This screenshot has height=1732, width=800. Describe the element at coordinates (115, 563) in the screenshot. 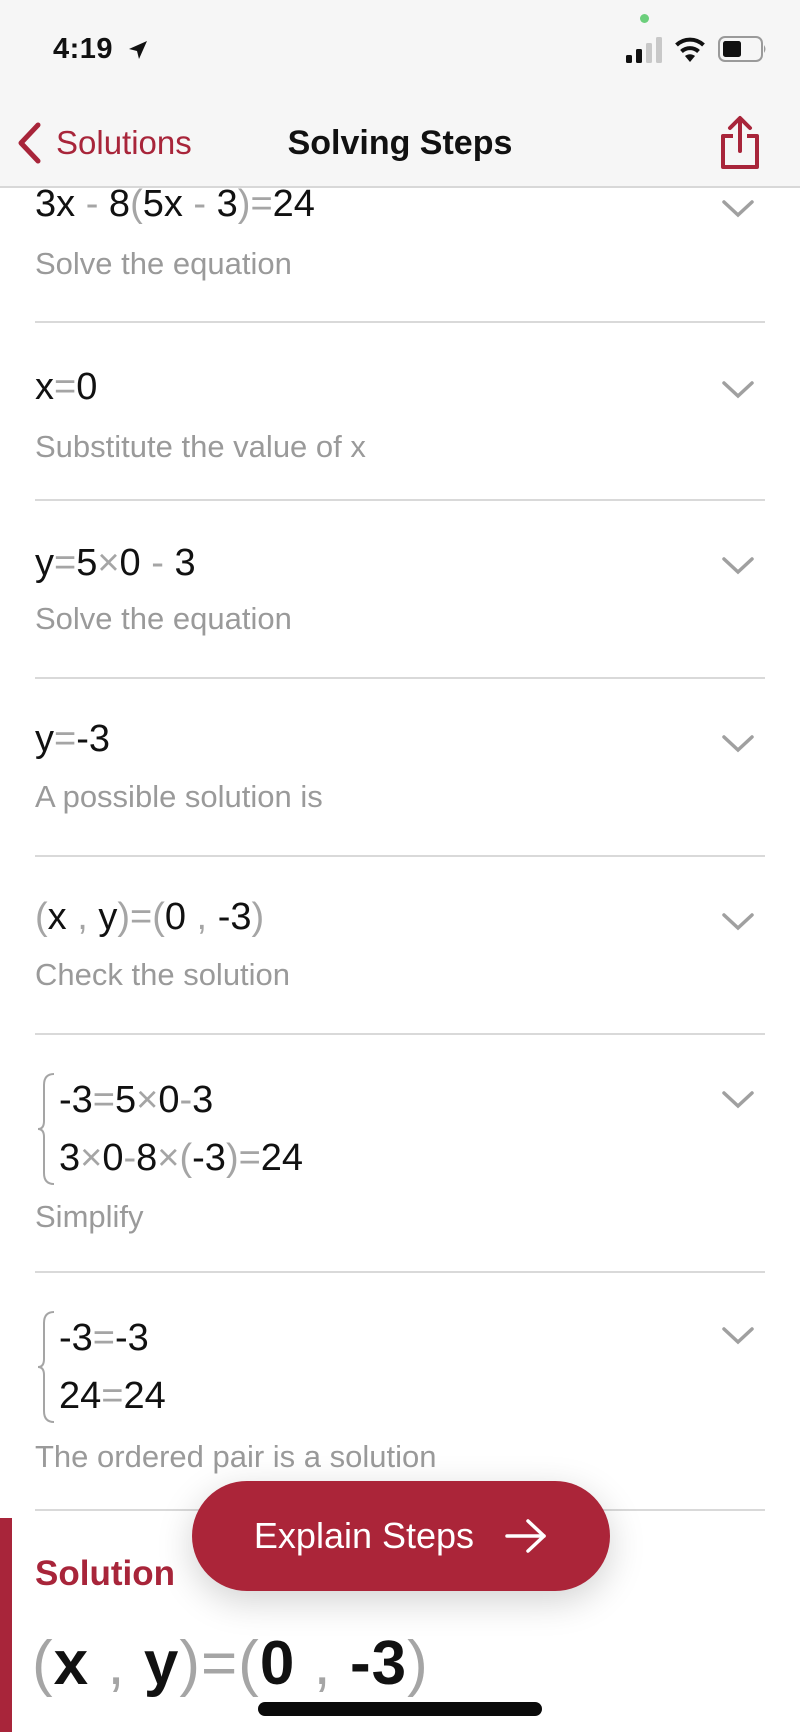

I see `step-expression: y=5×0 - 3` at that location.